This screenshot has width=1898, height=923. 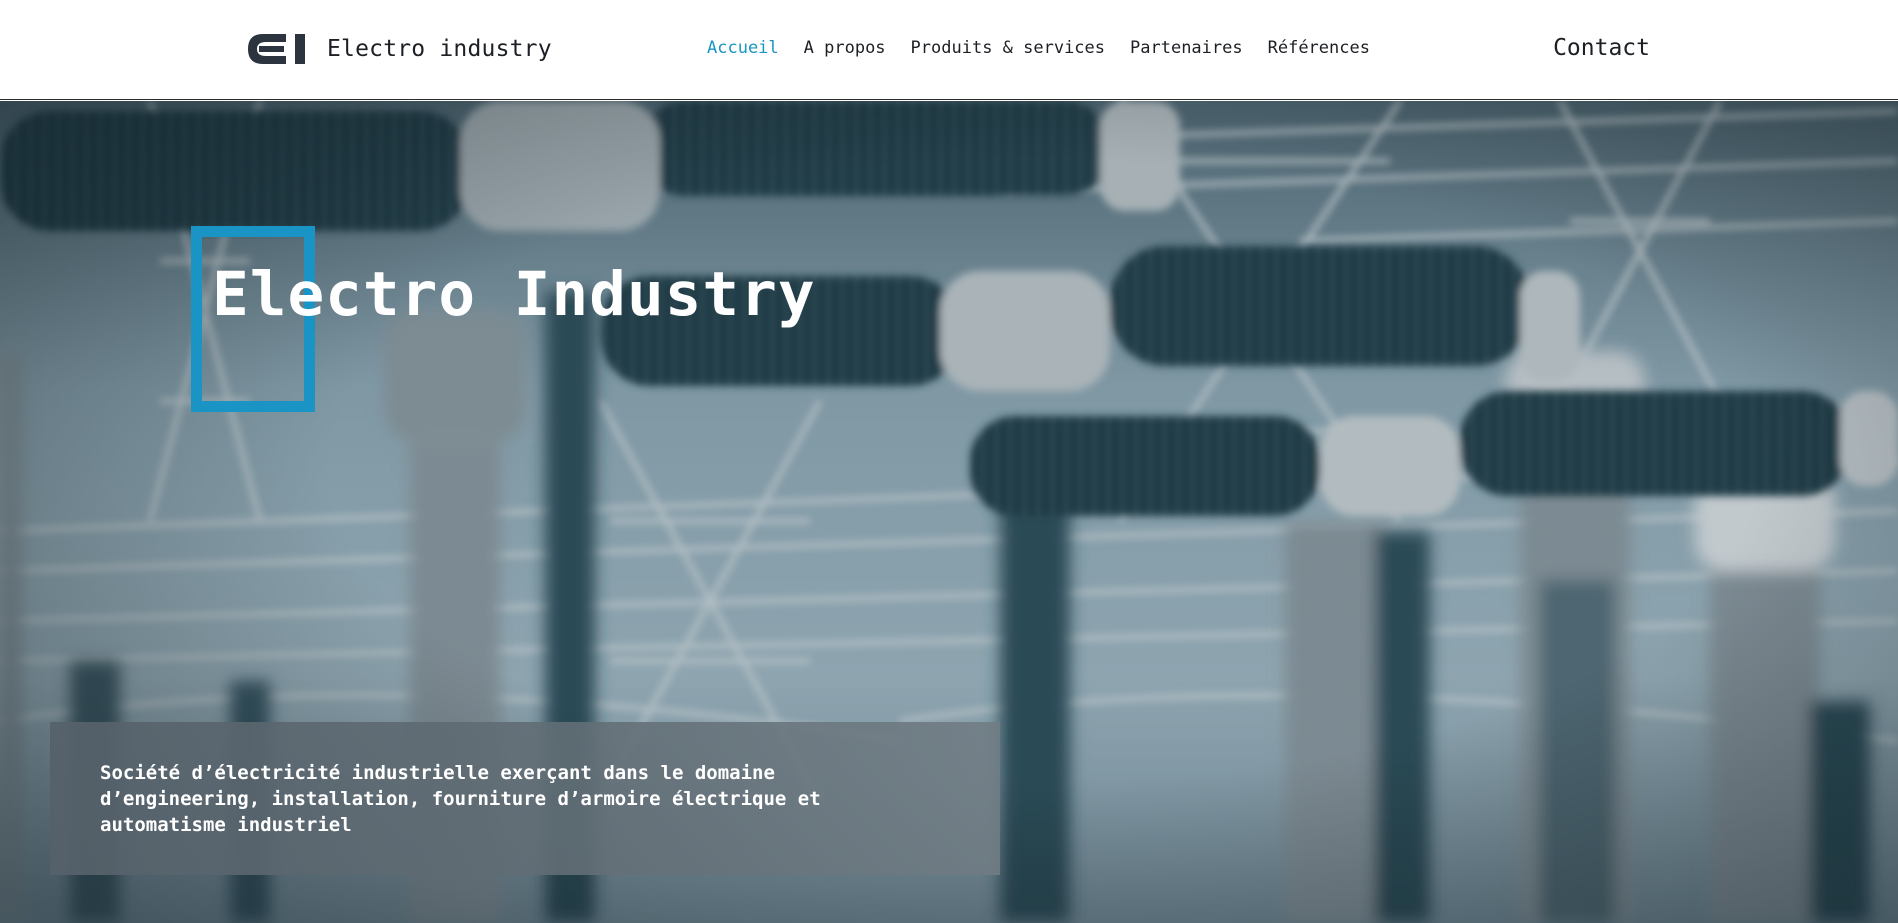 I want to click on brand: Electro industry, so click(x=399, y=49).